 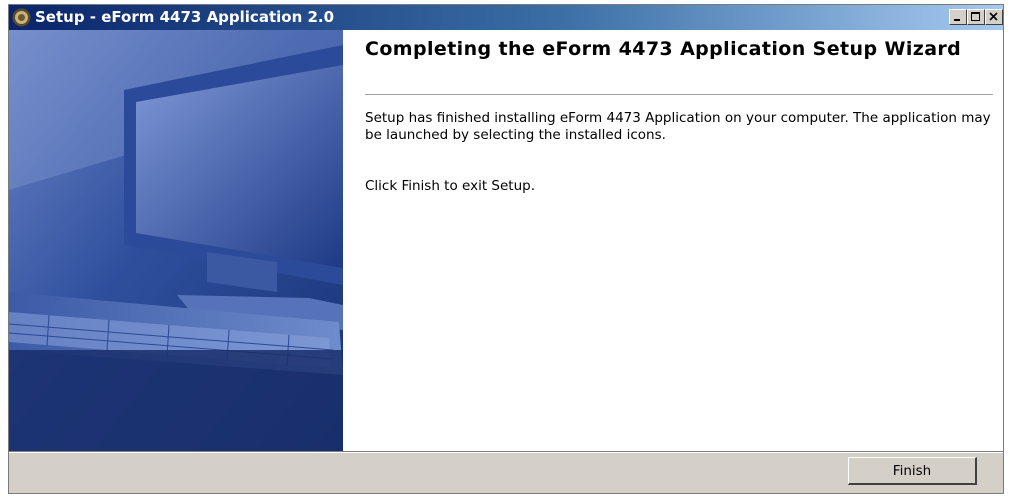 What do you see at coordinates (185, 17) in the screenshot?
I see `window-title: Setup - eForm 4473 Application 2.0` at bounding box center [185, 17].